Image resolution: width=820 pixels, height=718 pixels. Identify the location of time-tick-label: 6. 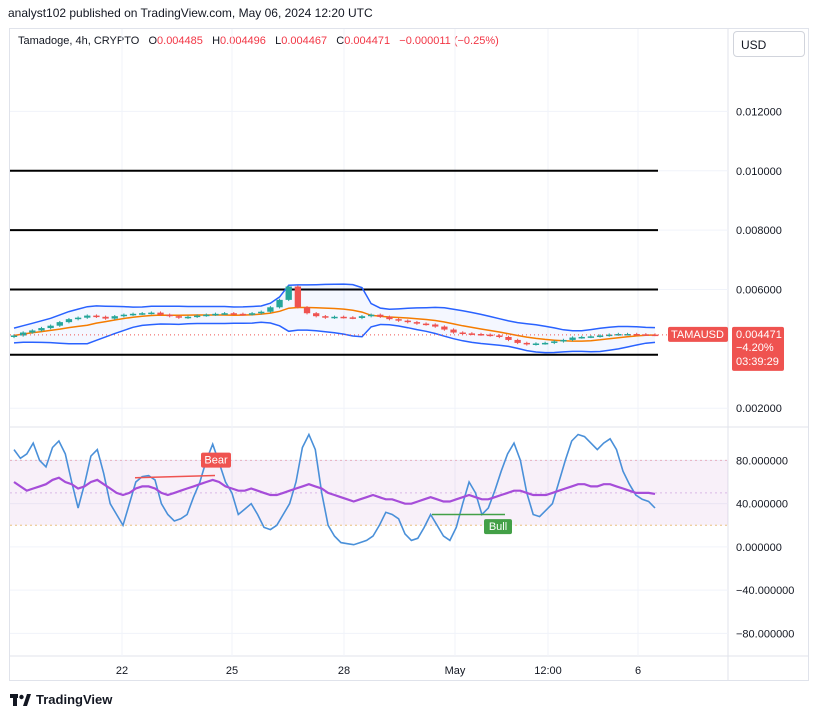
(638, 671).